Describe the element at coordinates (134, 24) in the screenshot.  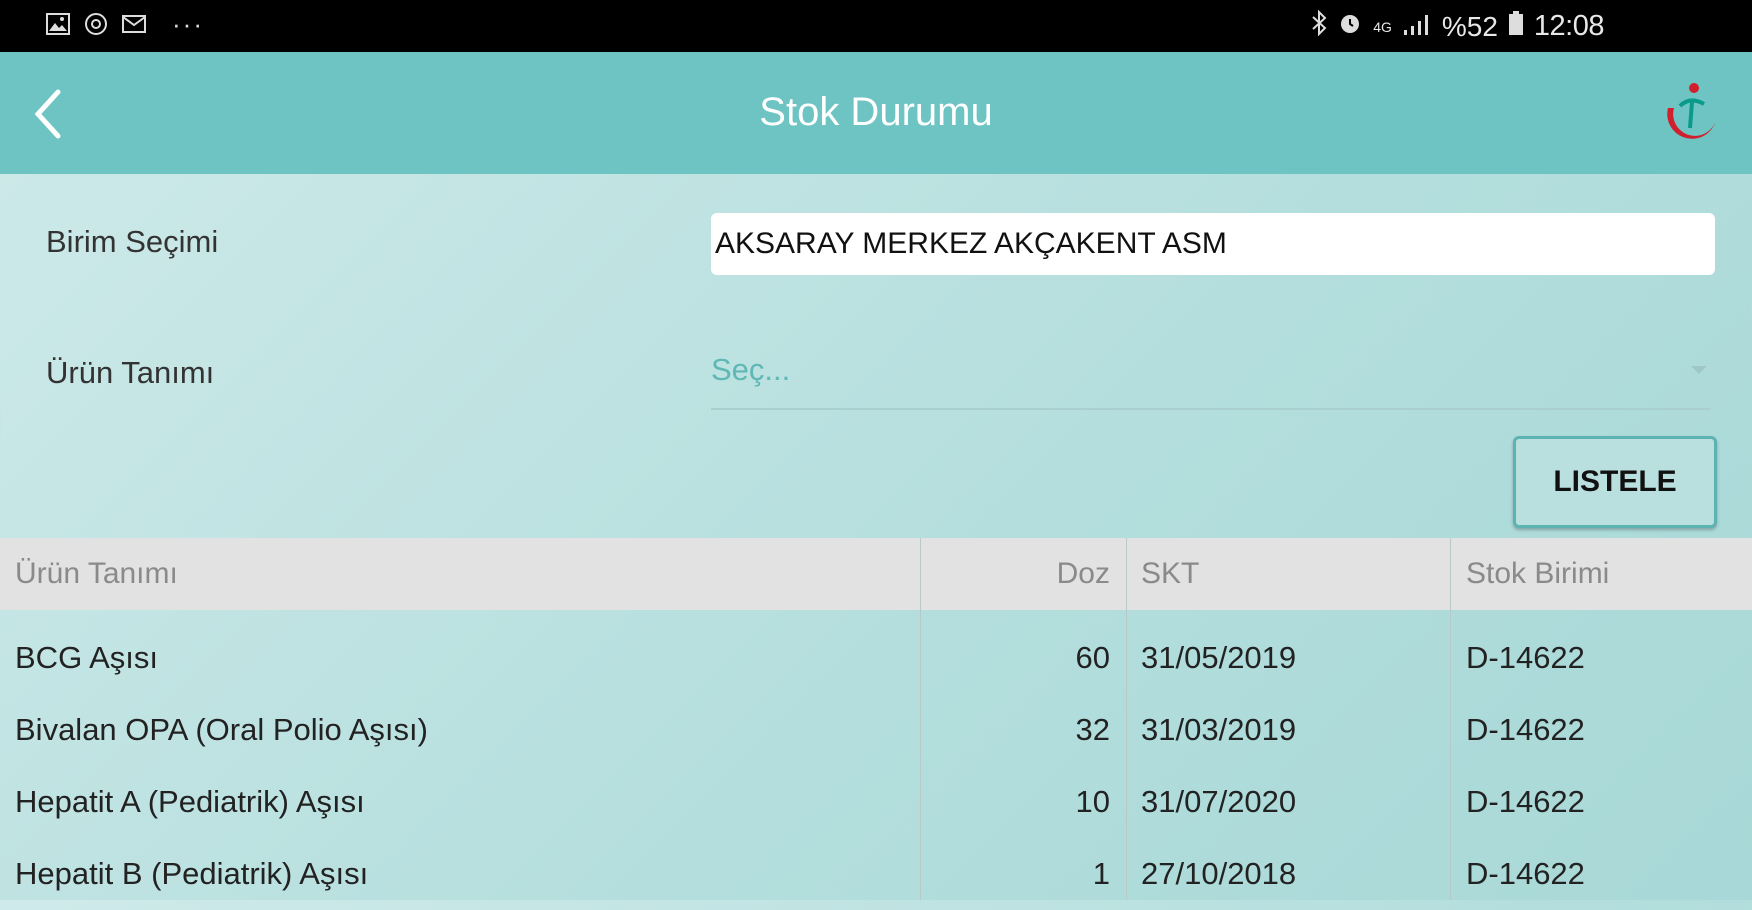
I see `mail-icon` at that location.